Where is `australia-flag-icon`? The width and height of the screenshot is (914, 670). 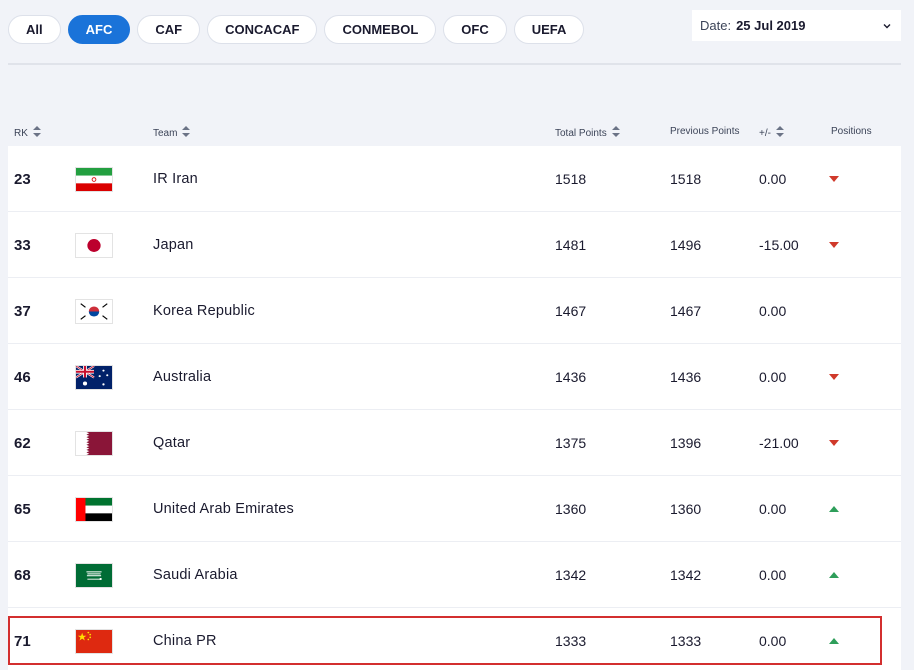
australia-flag-icon is located at coordinates (94, 377).